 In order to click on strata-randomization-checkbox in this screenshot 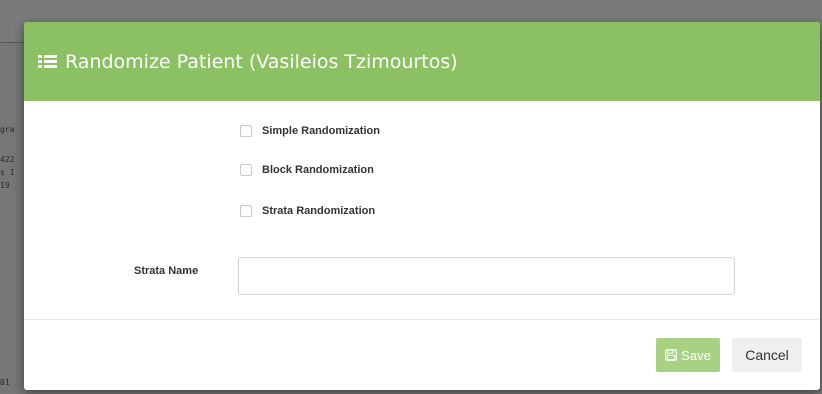, I will do `click(246, 211)`.